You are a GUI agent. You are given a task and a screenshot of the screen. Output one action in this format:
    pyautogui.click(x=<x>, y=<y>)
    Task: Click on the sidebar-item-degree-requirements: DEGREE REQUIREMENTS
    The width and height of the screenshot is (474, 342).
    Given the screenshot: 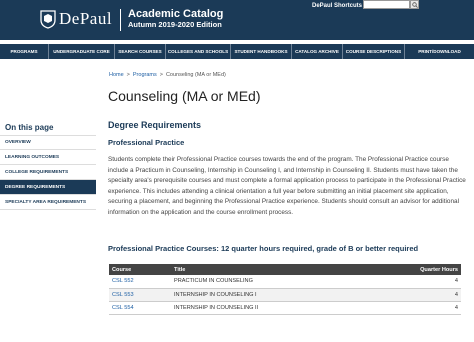 What is the action you would take?
    pyautogui.click(x=48, y=187)
    